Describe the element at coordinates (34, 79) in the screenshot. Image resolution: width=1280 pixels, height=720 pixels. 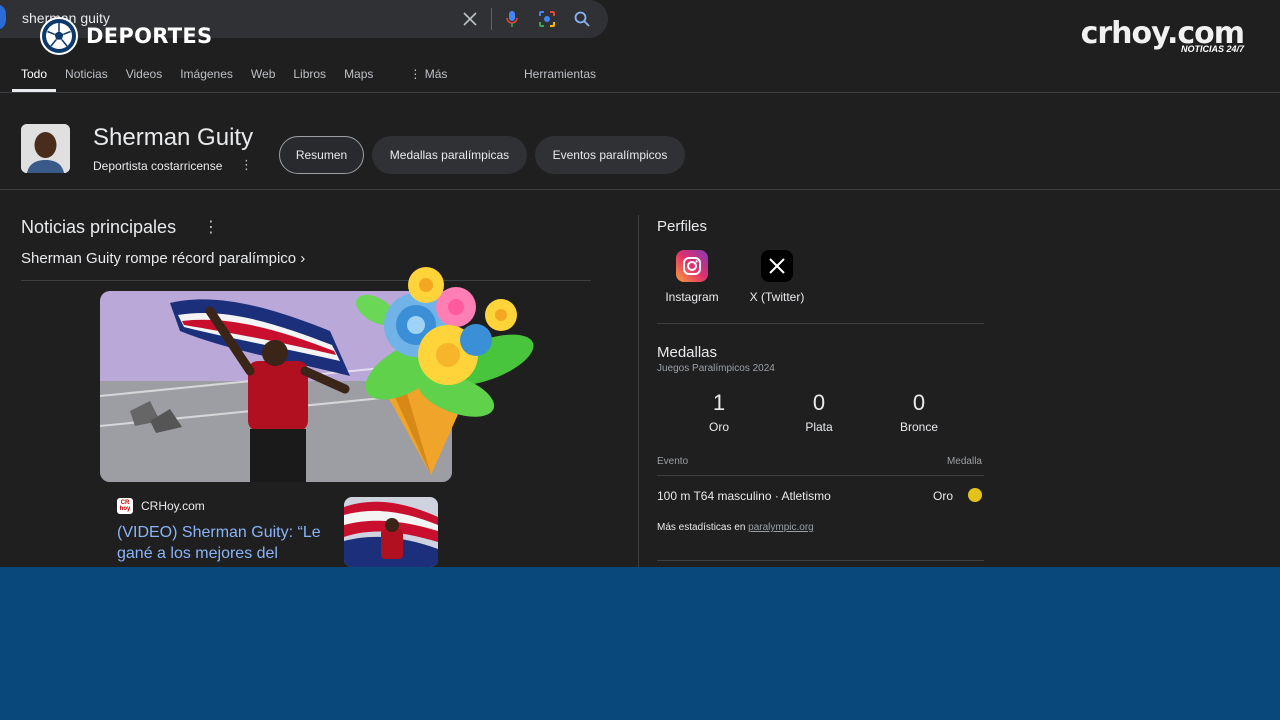
I see `tab-todo: Todo` at that location.